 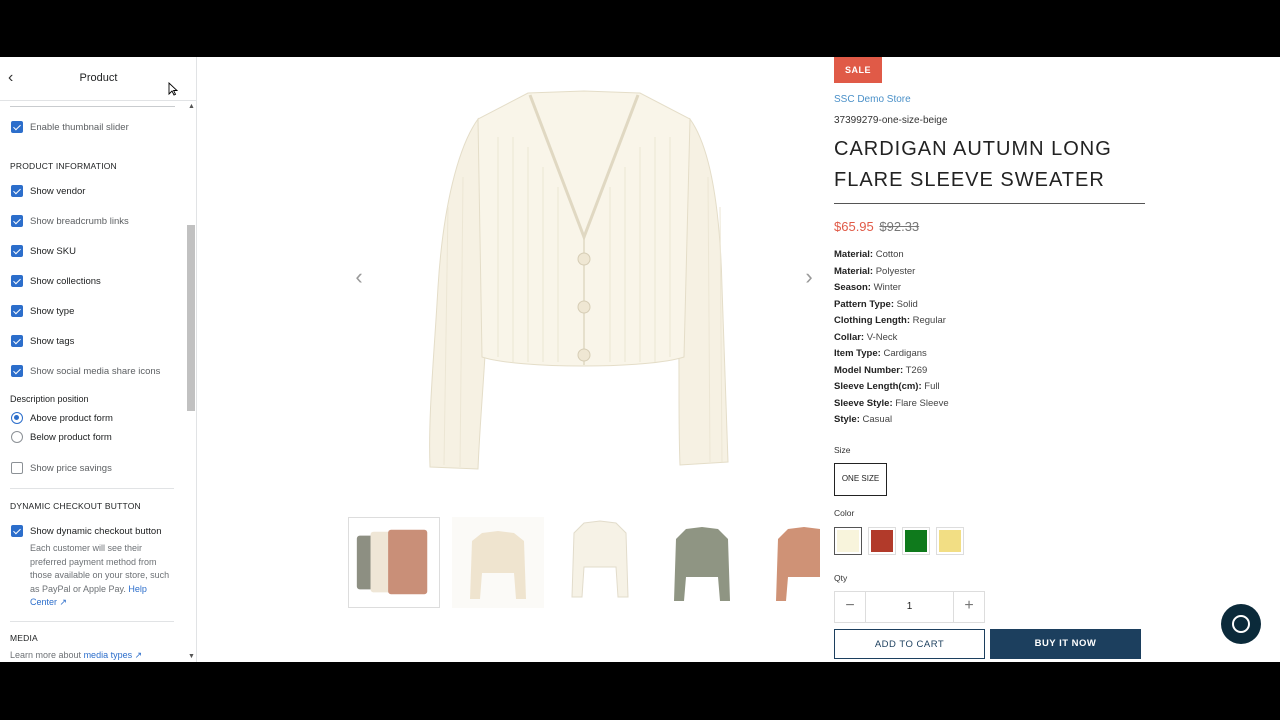 I want to click on product-sku: 37399279-one-size-beige, so click(x=891, y=120).